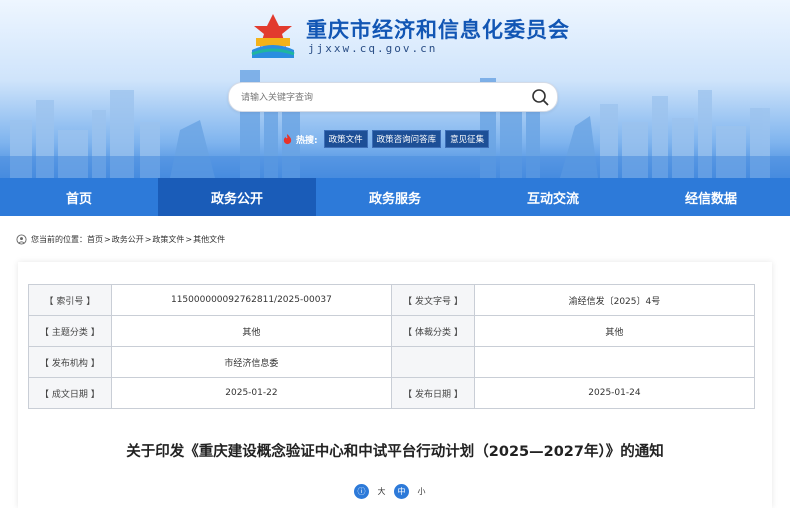  Describe the element at coordinates (406, 139) in the screenshot. I see `hot-search-policy-qa: 政策咨询问答库` at that location.